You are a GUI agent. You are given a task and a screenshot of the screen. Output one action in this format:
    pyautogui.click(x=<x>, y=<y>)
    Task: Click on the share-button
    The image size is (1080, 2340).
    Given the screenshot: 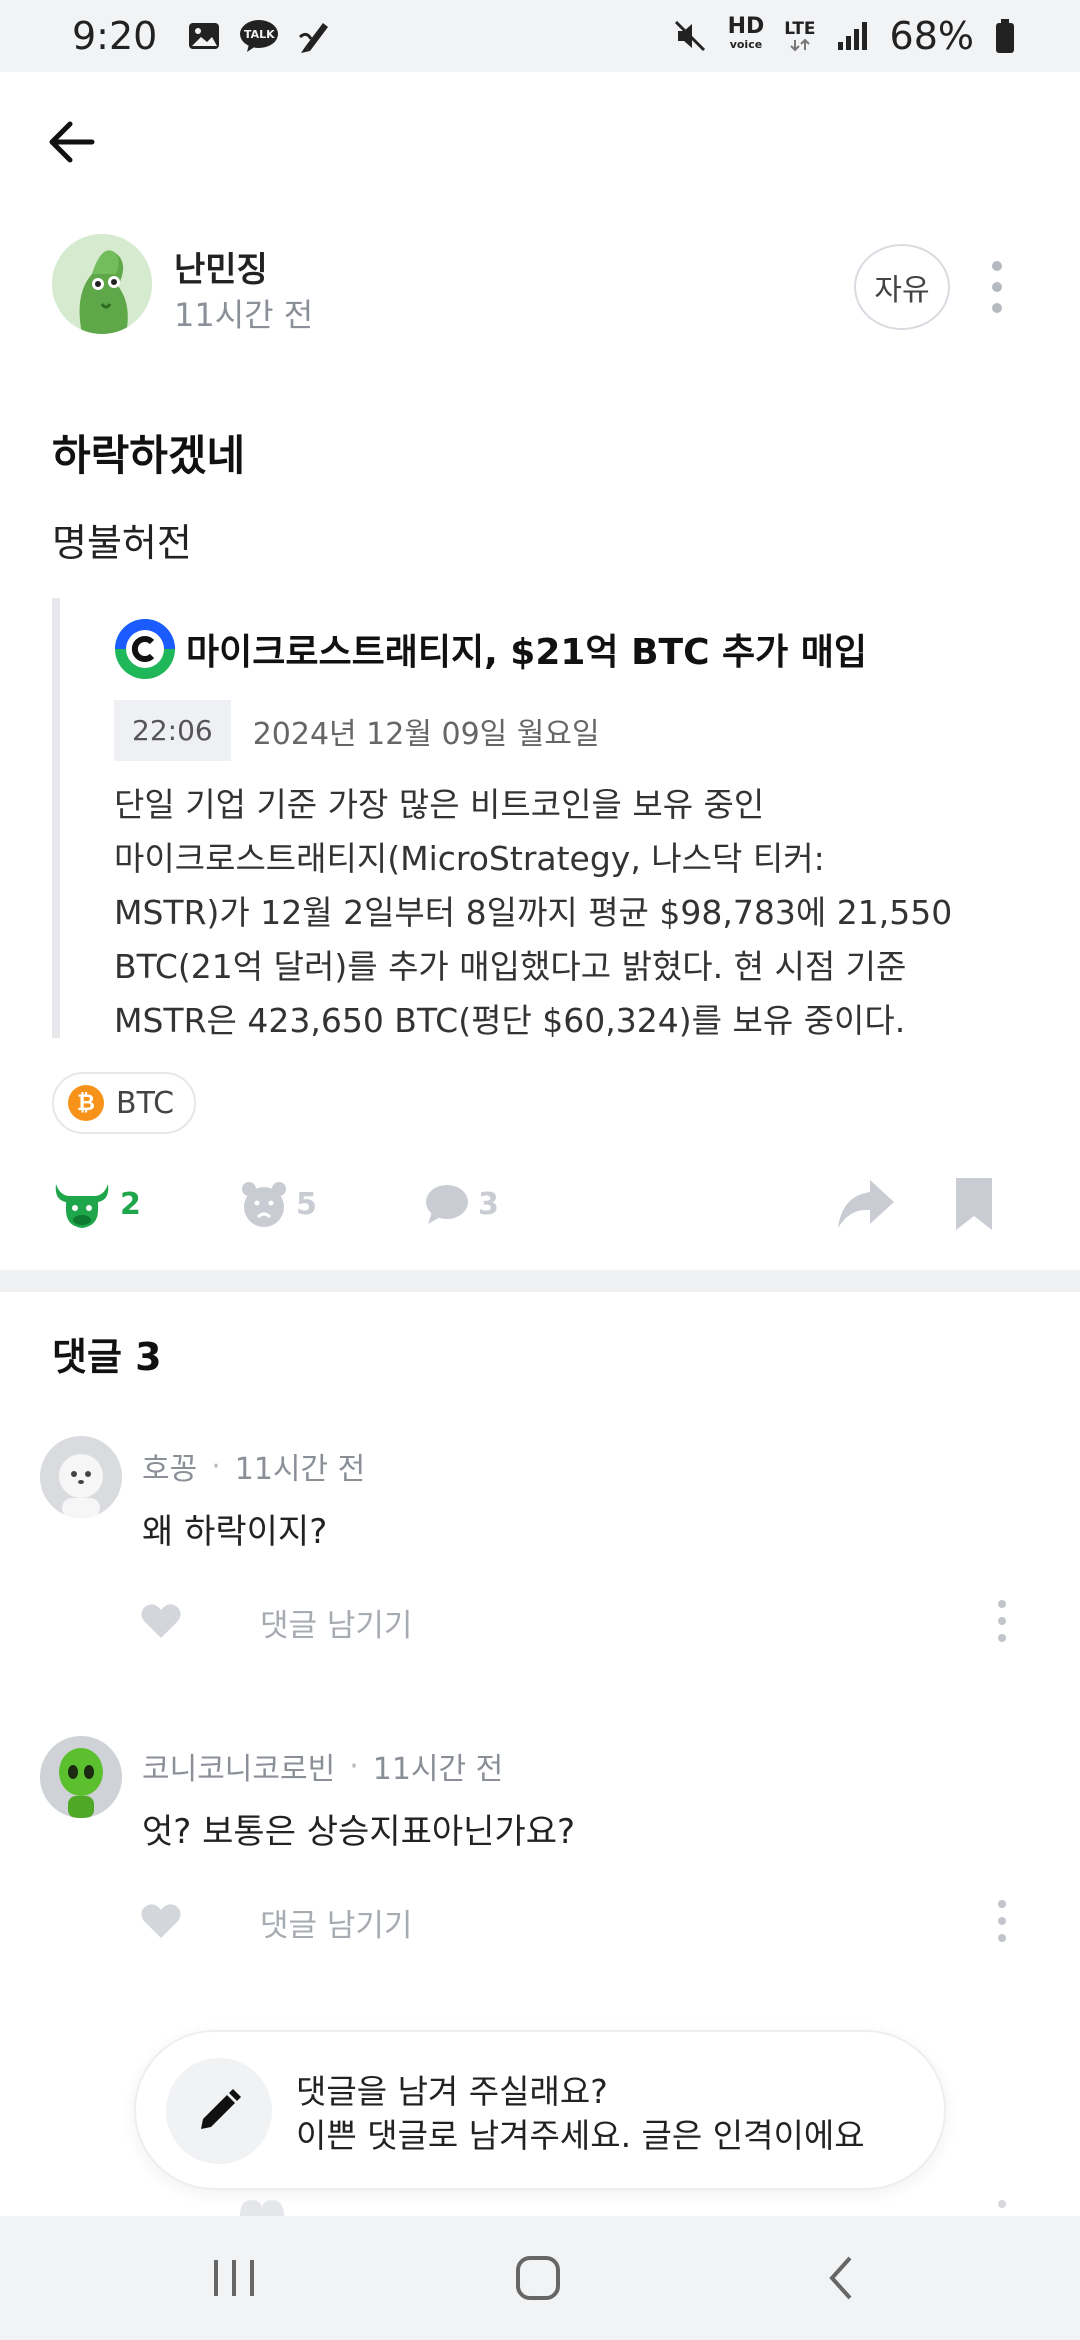 What is the action you would take?
    pyautogui.click(x=866, y=1204)
    